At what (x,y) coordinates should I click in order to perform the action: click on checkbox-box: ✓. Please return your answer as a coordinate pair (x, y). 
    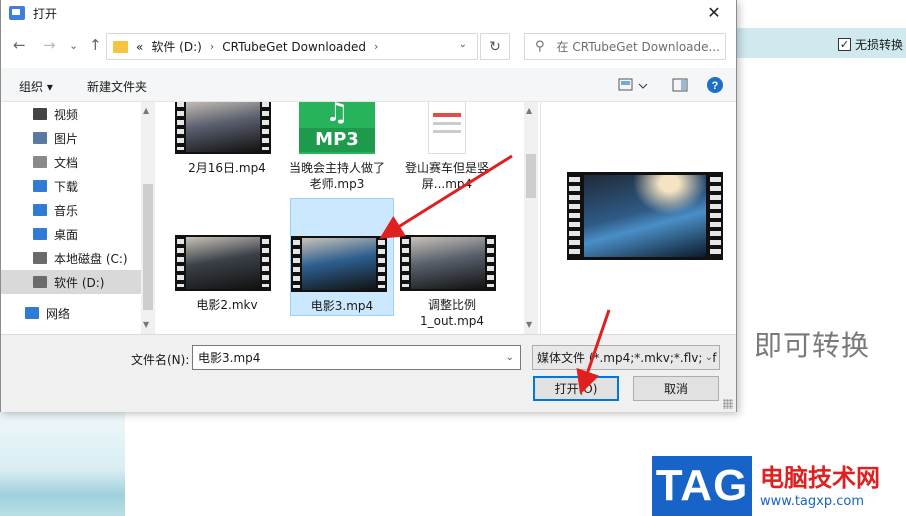
    Looking at the image, I should click on (844, 44).